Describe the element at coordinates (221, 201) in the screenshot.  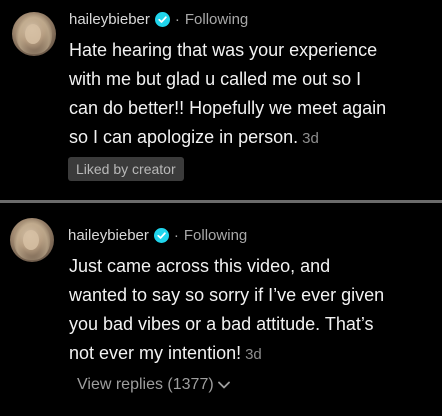
I see `comment-divider` at that location.